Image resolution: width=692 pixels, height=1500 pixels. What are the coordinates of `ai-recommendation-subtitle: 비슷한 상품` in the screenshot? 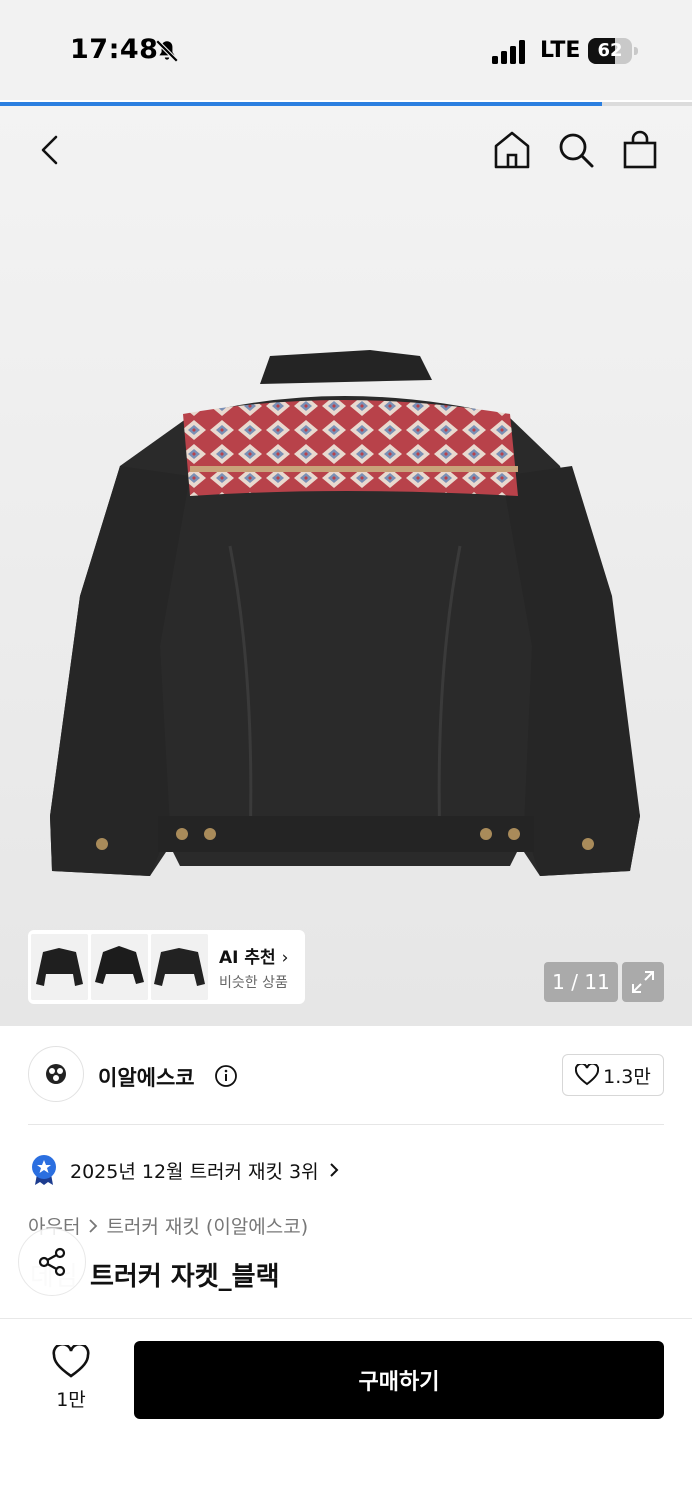 It's located at (253, 982).